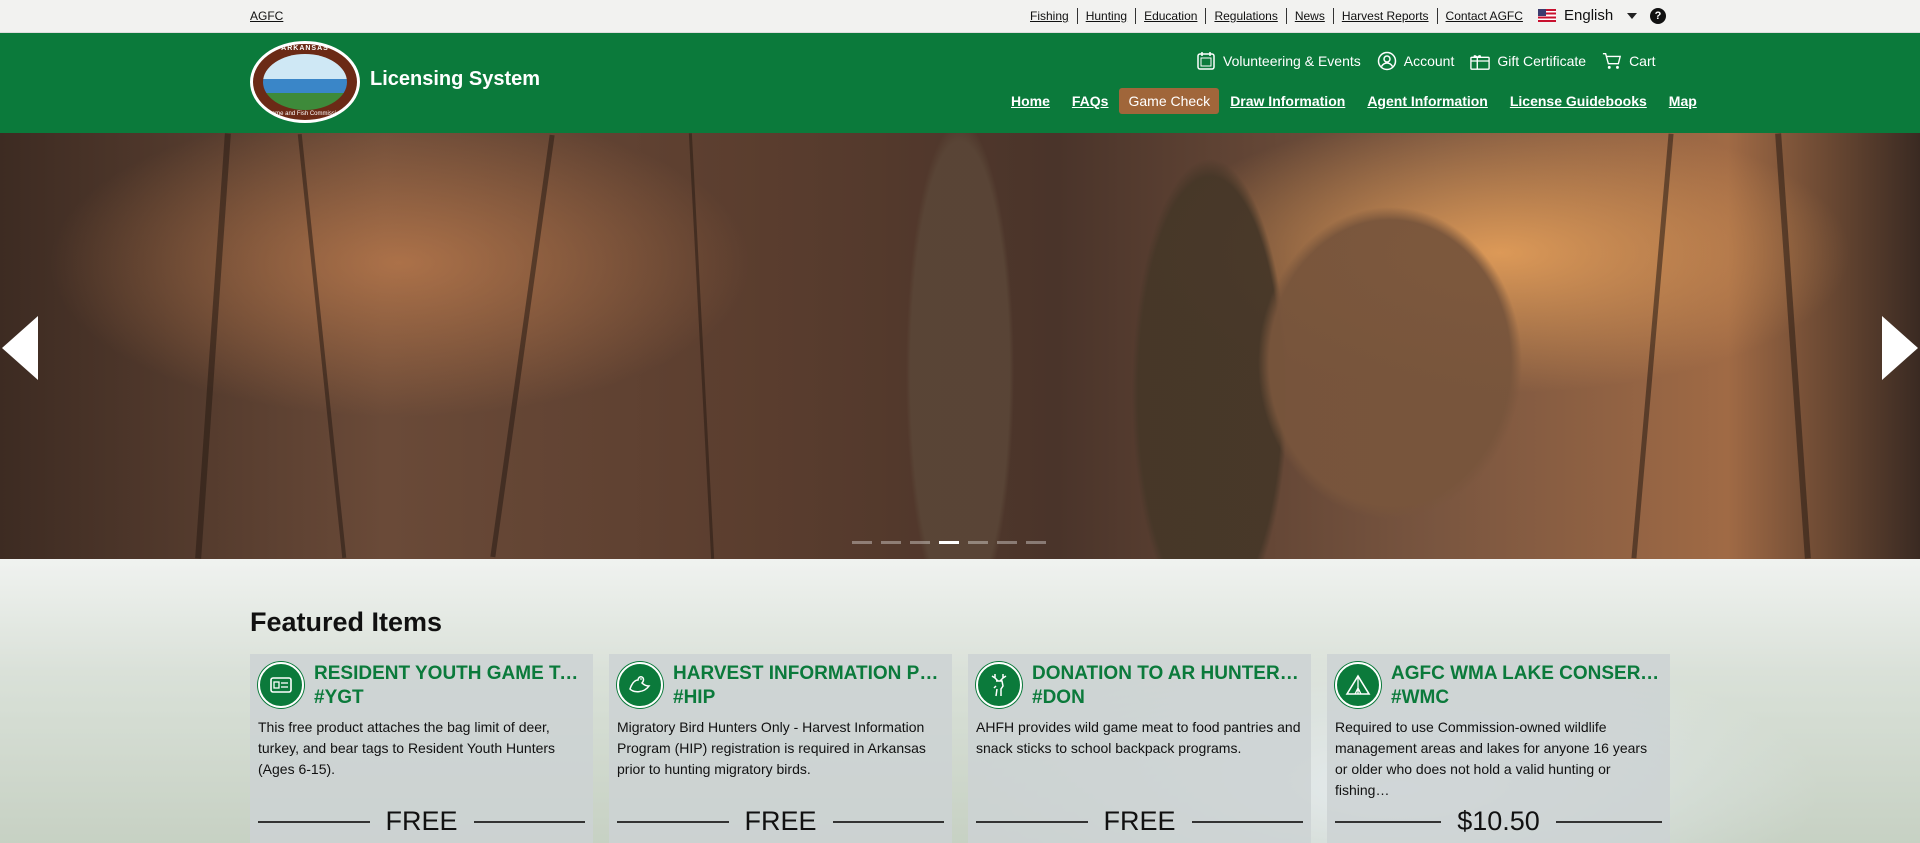 The image size is (1920, 843). I want to click on top-link-hunting: Hunting, so click(1107, 16).